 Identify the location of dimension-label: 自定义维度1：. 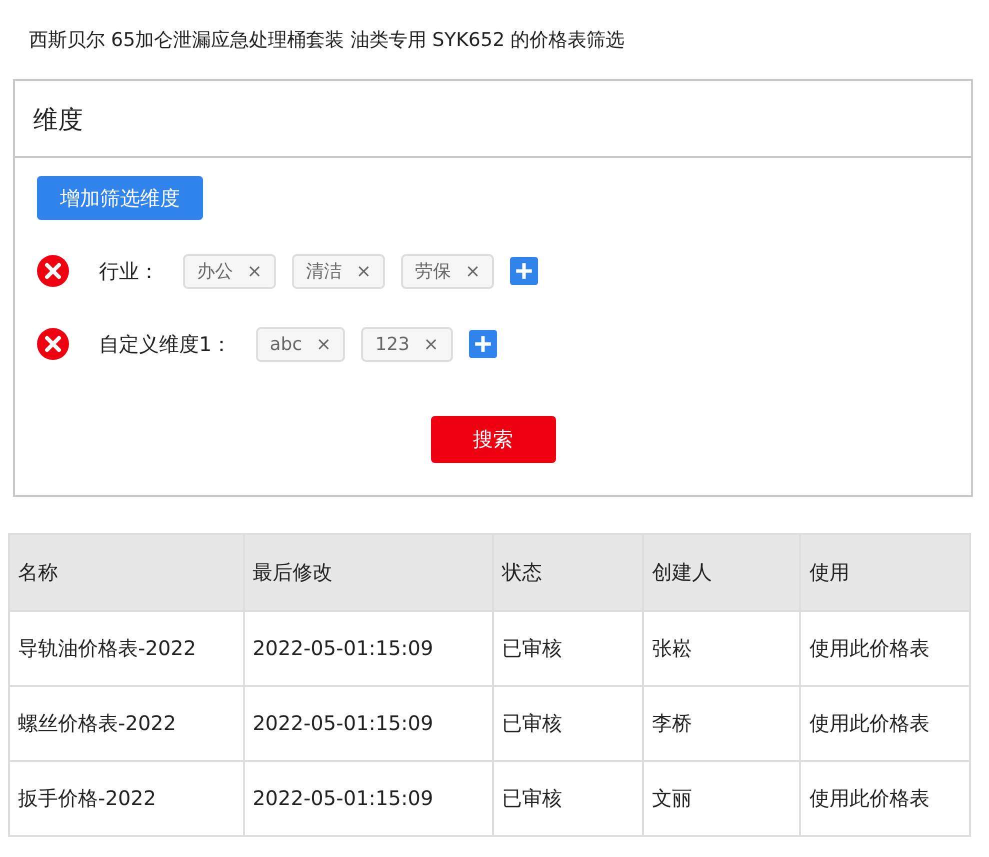
(165, 344).